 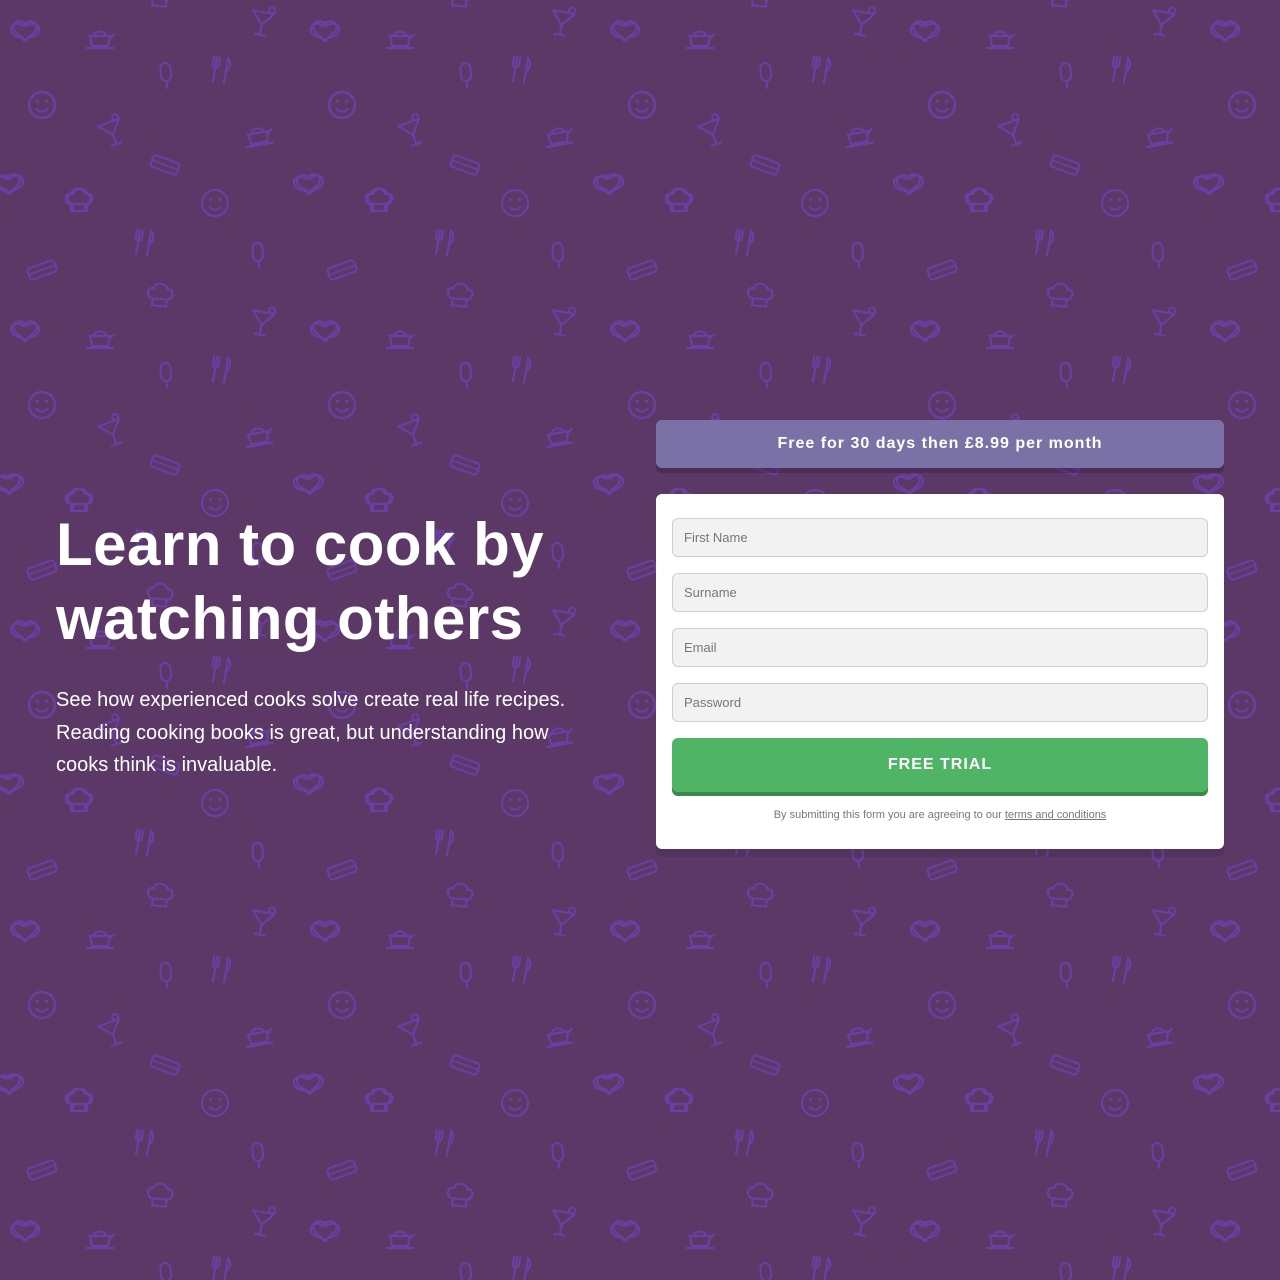 What do you see at coordinates (940, 592) in the screenshot?
I see `surname-input` at bounding box center [940, 592].